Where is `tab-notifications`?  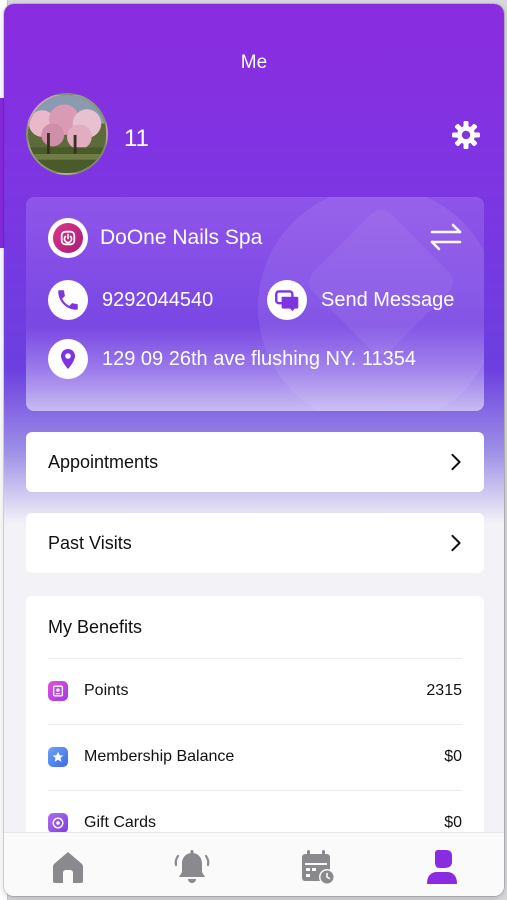 tab-notifications is located at coordinates (192, 867).